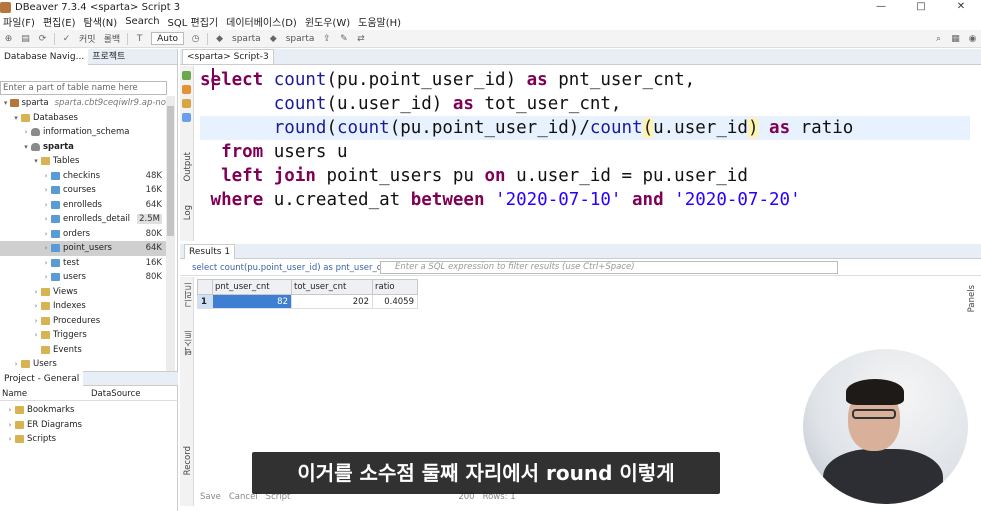 The height and width of the screenshot is (511, 981). Describe the element at coordinates (170, 241) in the screenshot. I see `navigator-scrollbar` at that location.